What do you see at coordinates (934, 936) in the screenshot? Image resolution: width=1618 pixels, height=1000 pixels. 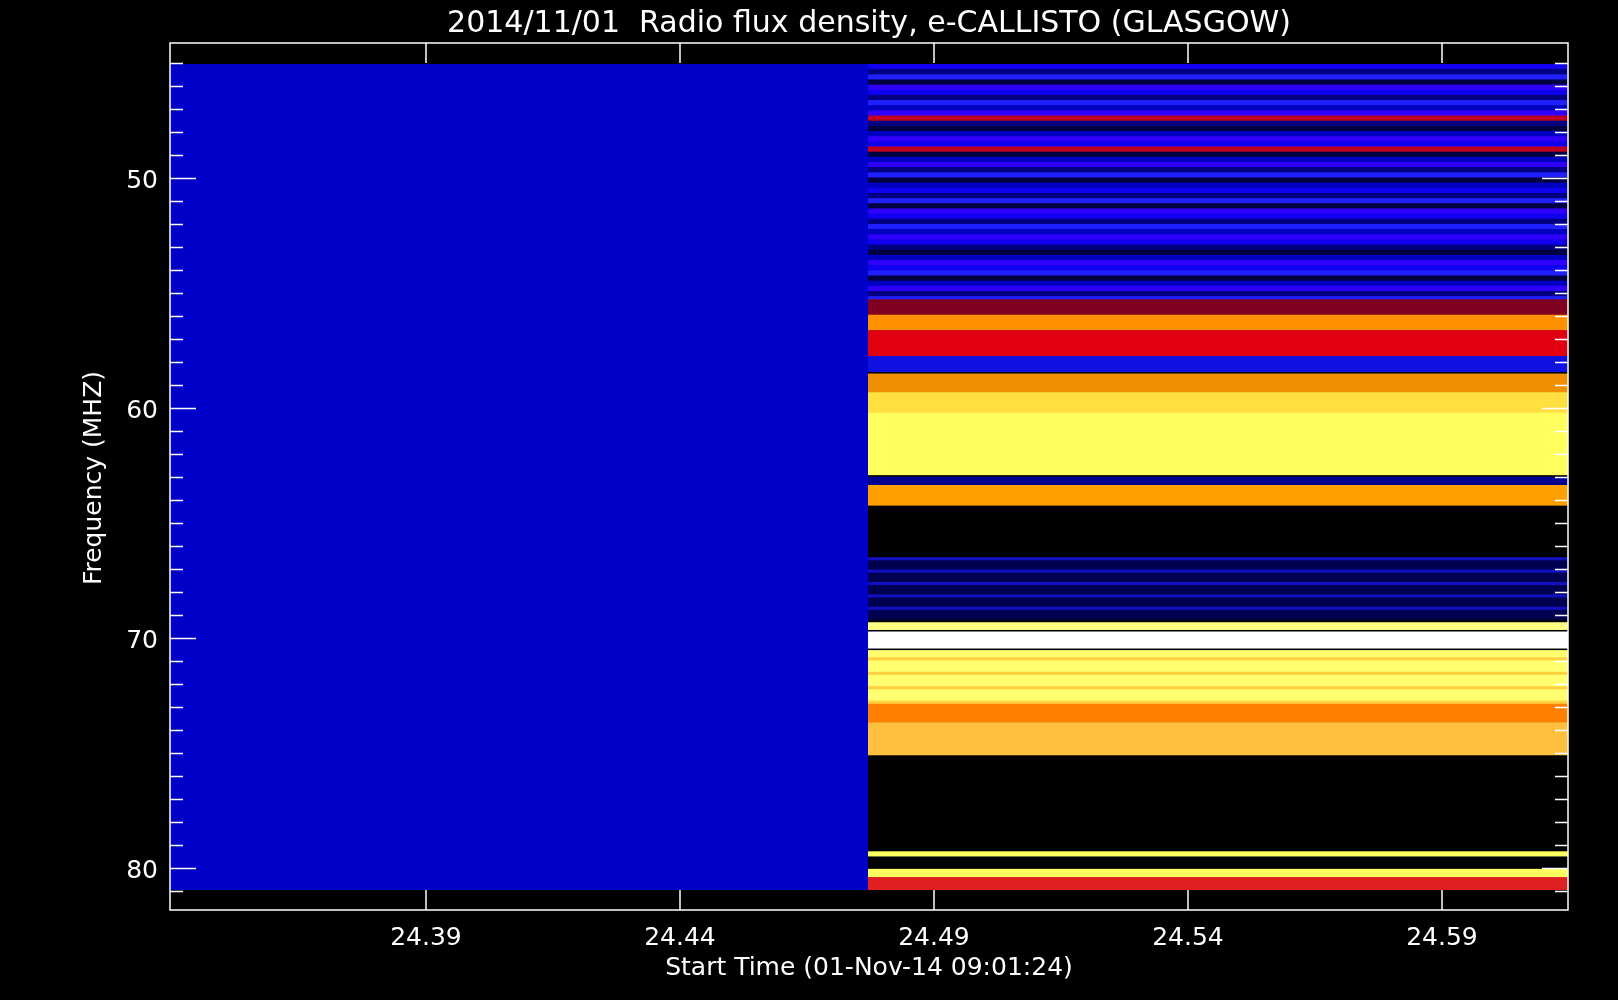 I see `x-tick-label: 24.49` at bounding box center [934, 936].